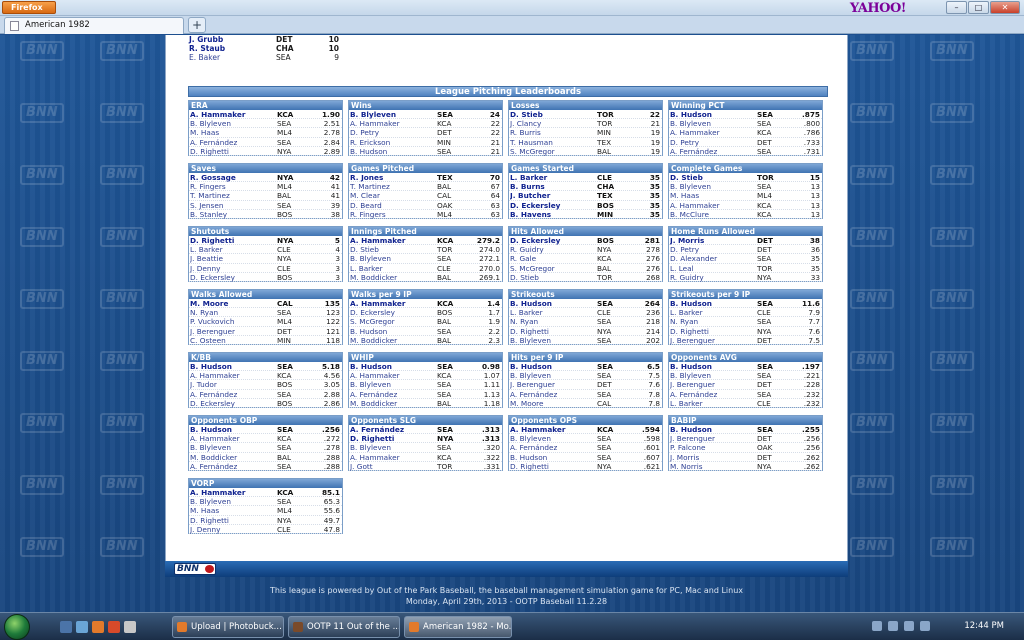 The width and height of the screenshot is (1024, 640). I want to click on player-name: B. Stanley, so click(233, 214).